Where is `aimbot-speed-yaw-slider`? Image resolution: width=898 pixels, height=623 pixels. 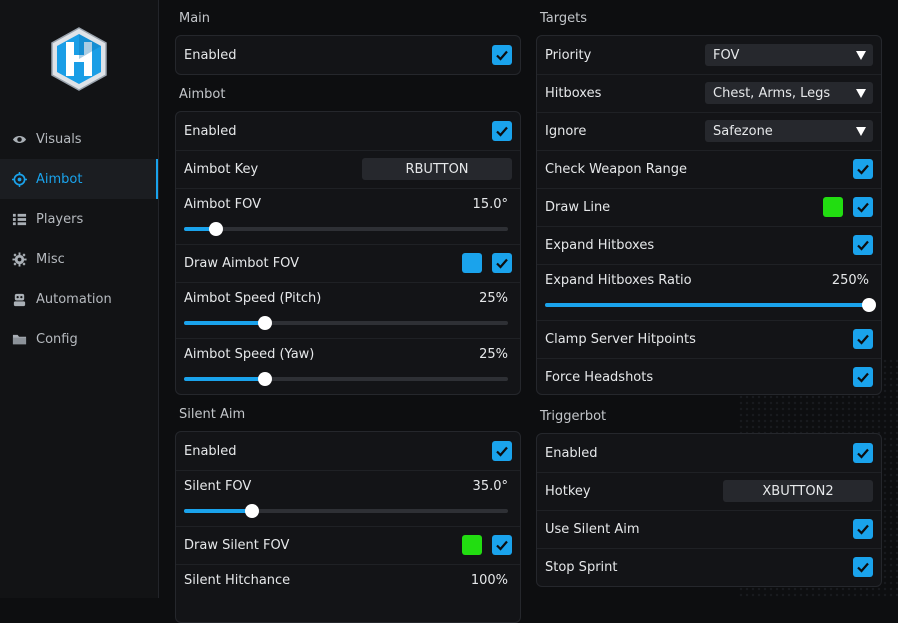
aimbot-speed-yaw-slider is located at coordinates (346, 379).